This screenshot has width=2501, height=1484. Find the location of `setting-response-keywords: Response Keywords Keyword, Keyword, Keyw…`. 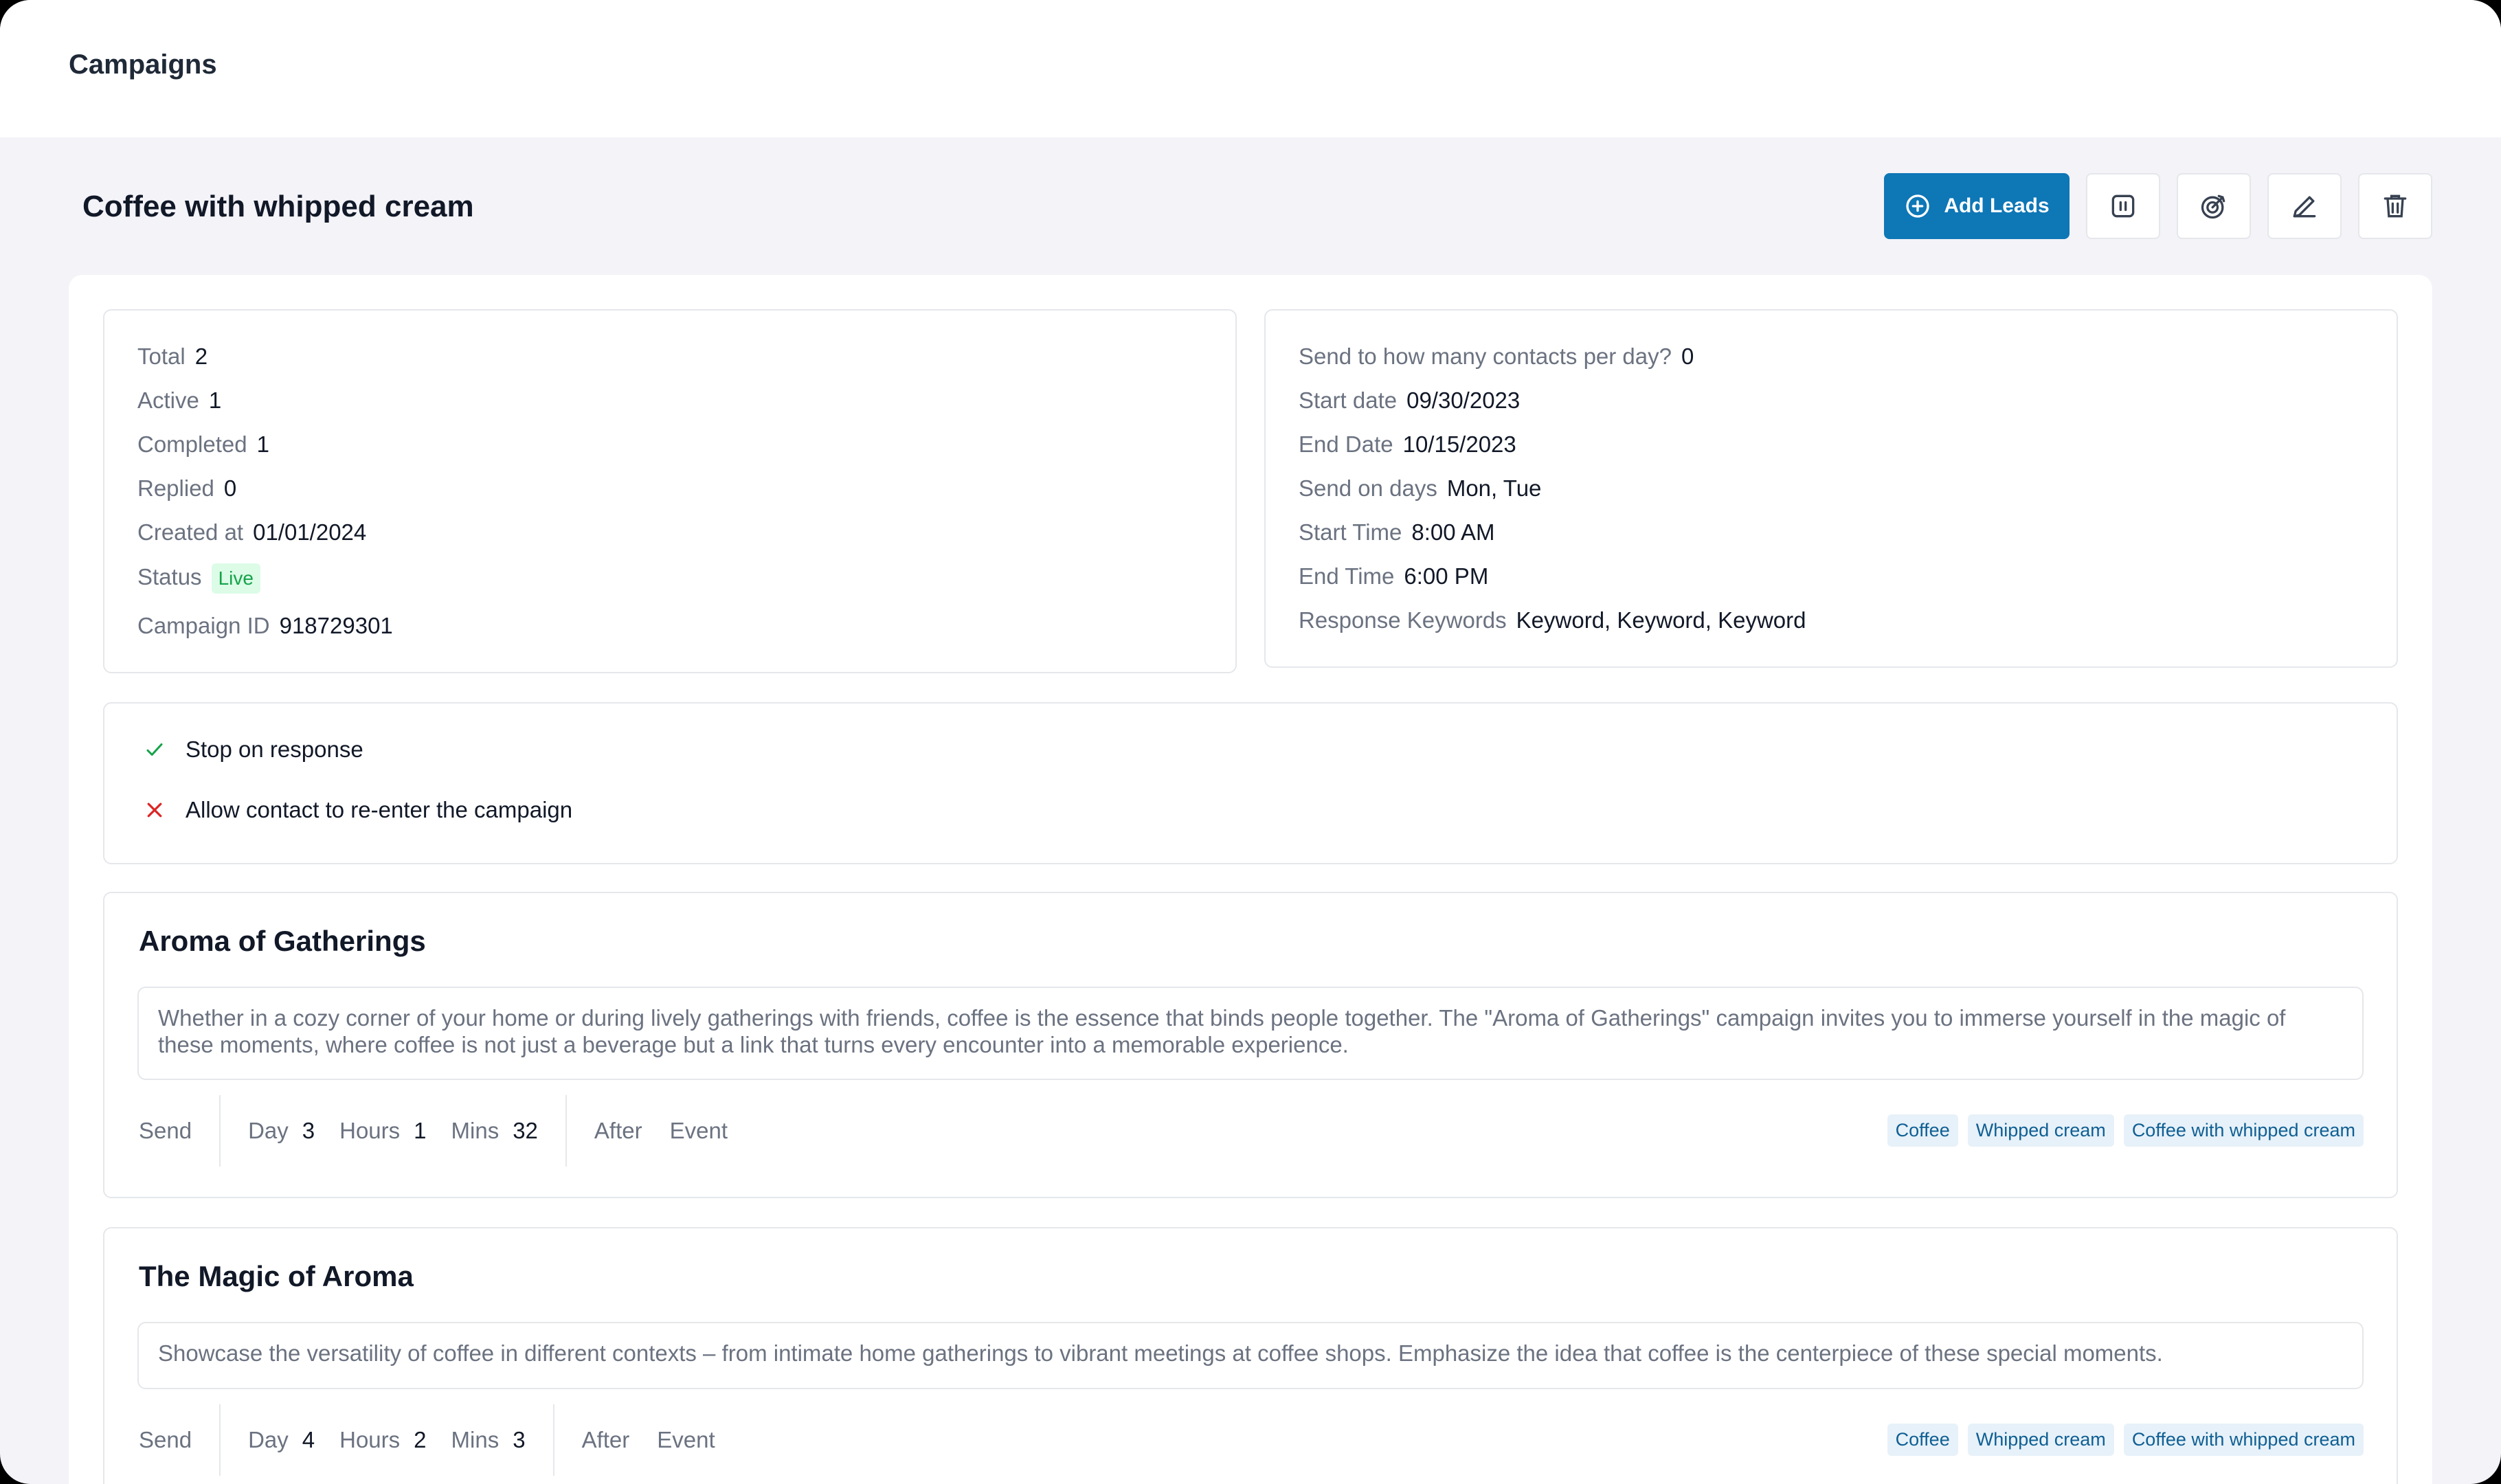

setting-response-keywords: Response Keywords Keyword, Keyword, Keyw… is located at coordinates (1552, 620).